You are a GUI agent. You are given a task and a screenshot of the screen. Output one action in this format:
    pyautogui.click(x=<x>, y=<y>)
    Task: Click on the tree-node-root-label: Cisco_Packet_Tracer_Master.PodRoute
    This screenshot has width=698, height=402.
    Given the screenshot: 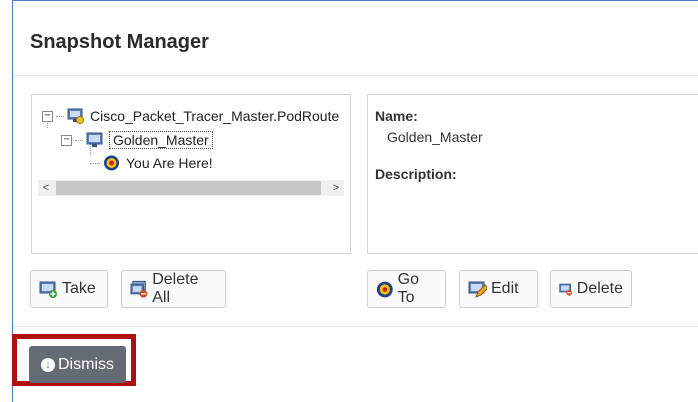 What is the action you would take?
    pyautogui.click(x=215, y=116)
    